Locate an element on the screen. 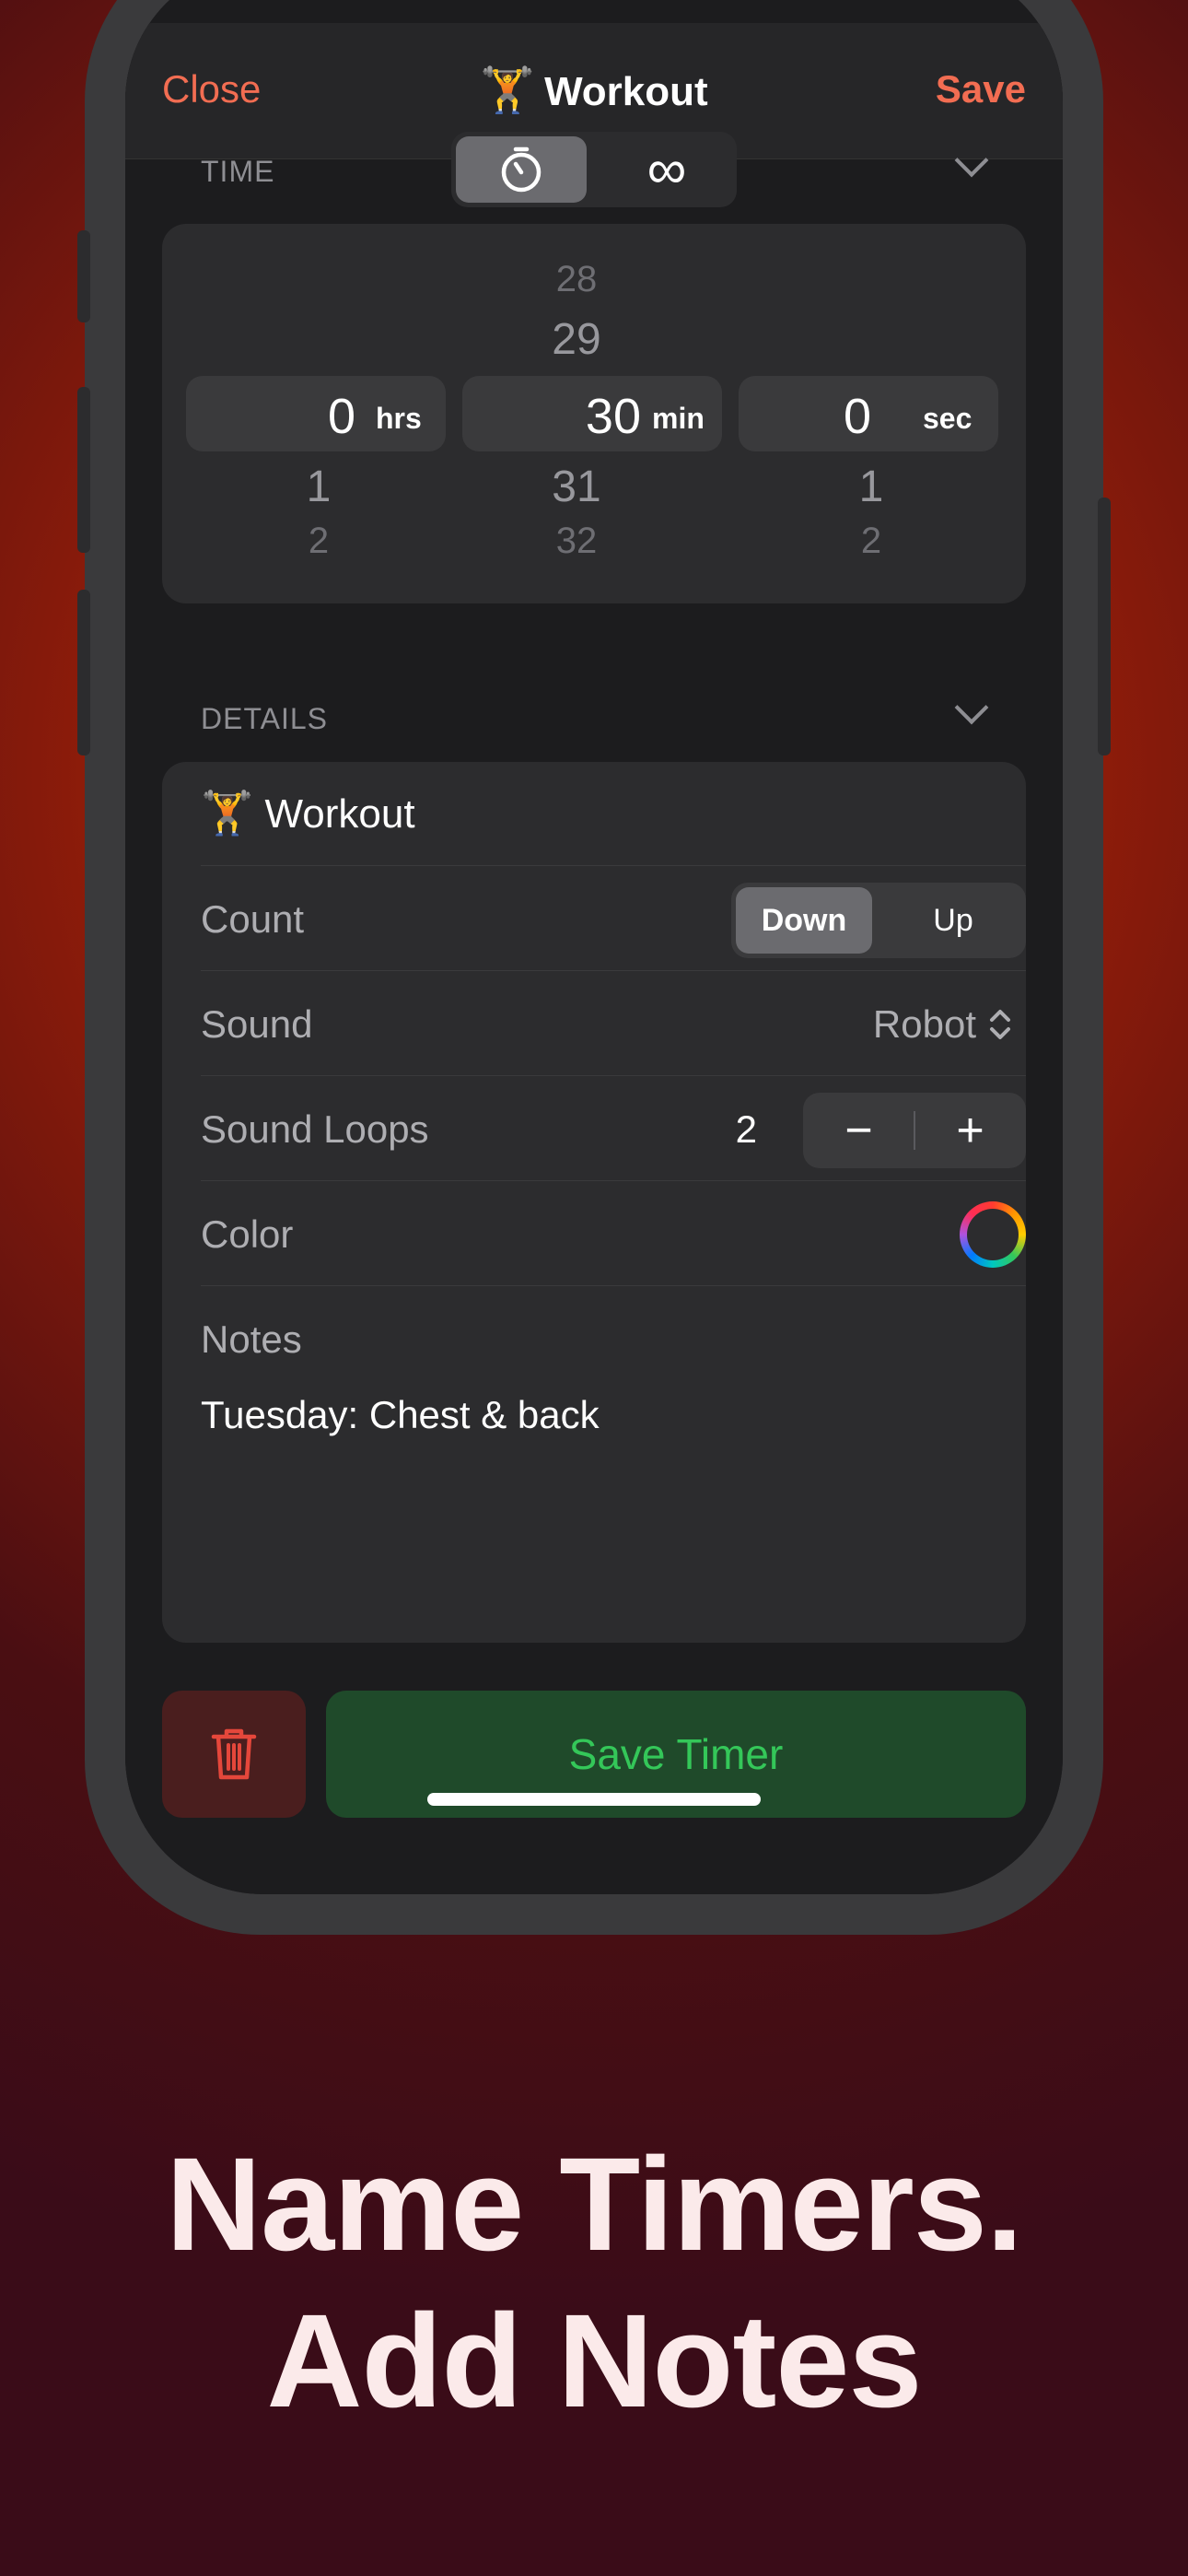 The height and width of the screenshot is (2576, 1188). sound-row: Sound Robot is located at coordinates (613, 1022).